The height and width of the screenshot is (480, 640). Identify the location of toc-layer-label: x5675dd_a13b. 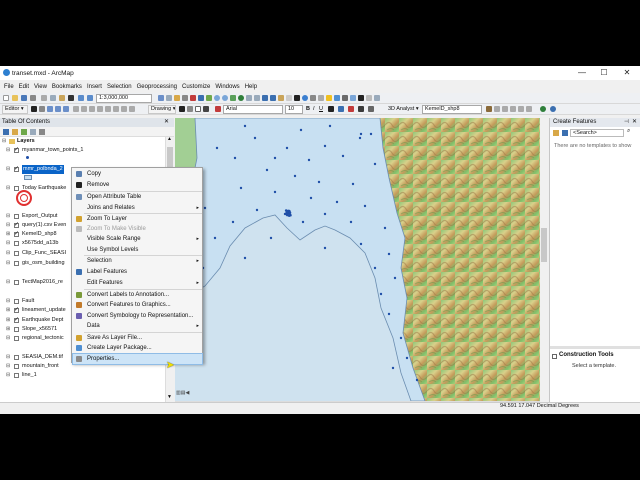
(40, 243).